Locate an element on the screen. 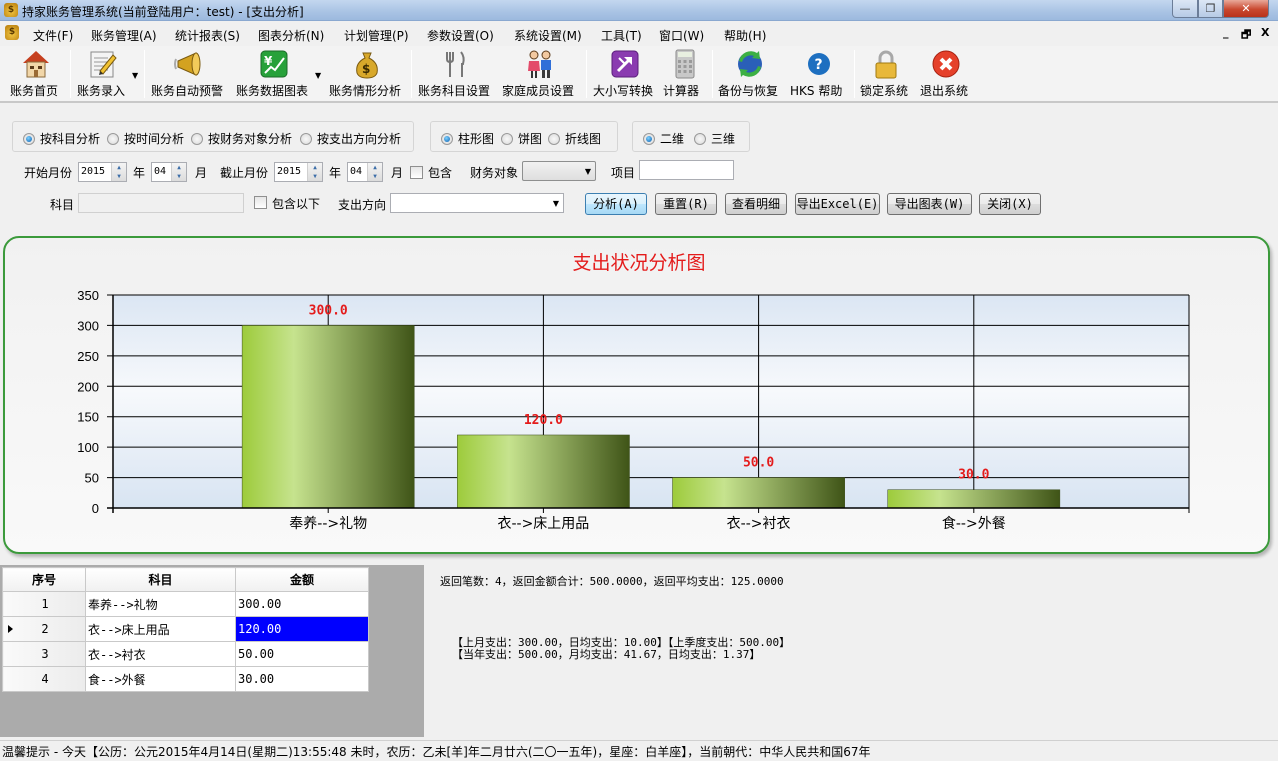 The width and height of the screenshot is (1278, 761). table-row: 3 衣-->衬衣 50.00 is located at coordinates (185, 654).